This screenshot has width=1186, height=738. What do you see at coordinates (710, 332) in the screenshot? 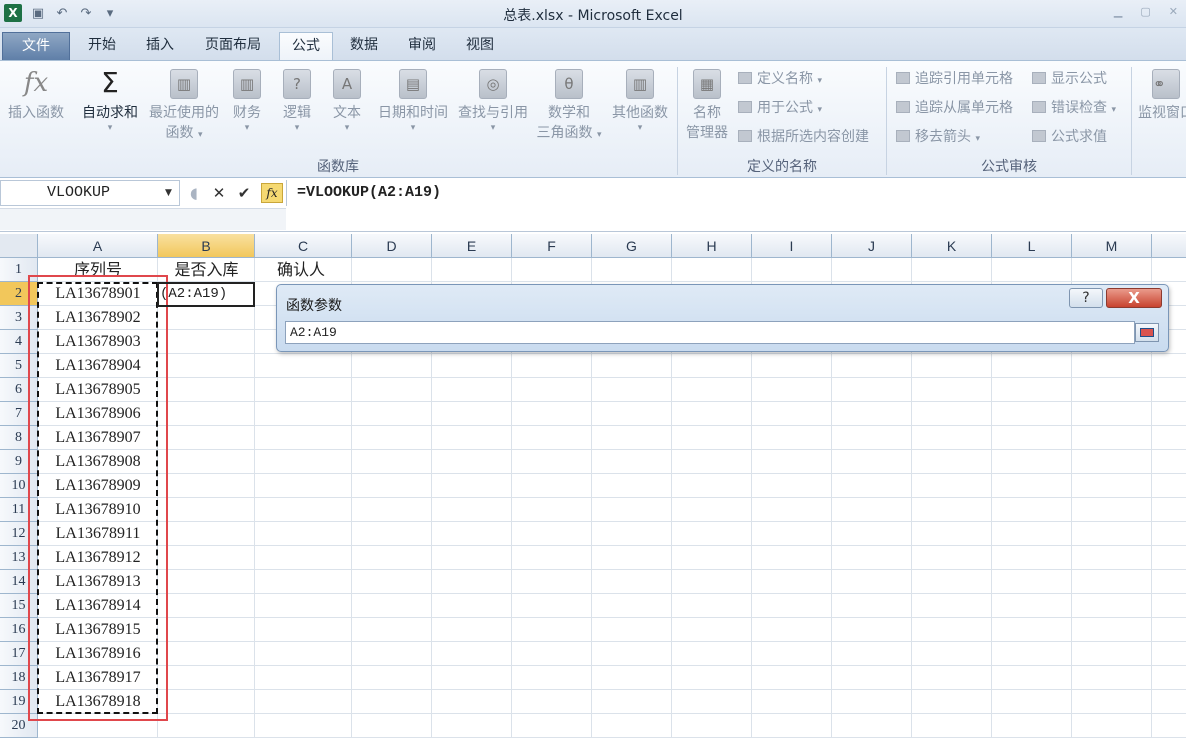
I see `range-reference-input: A2:A19` at bounding box center [710, 332].